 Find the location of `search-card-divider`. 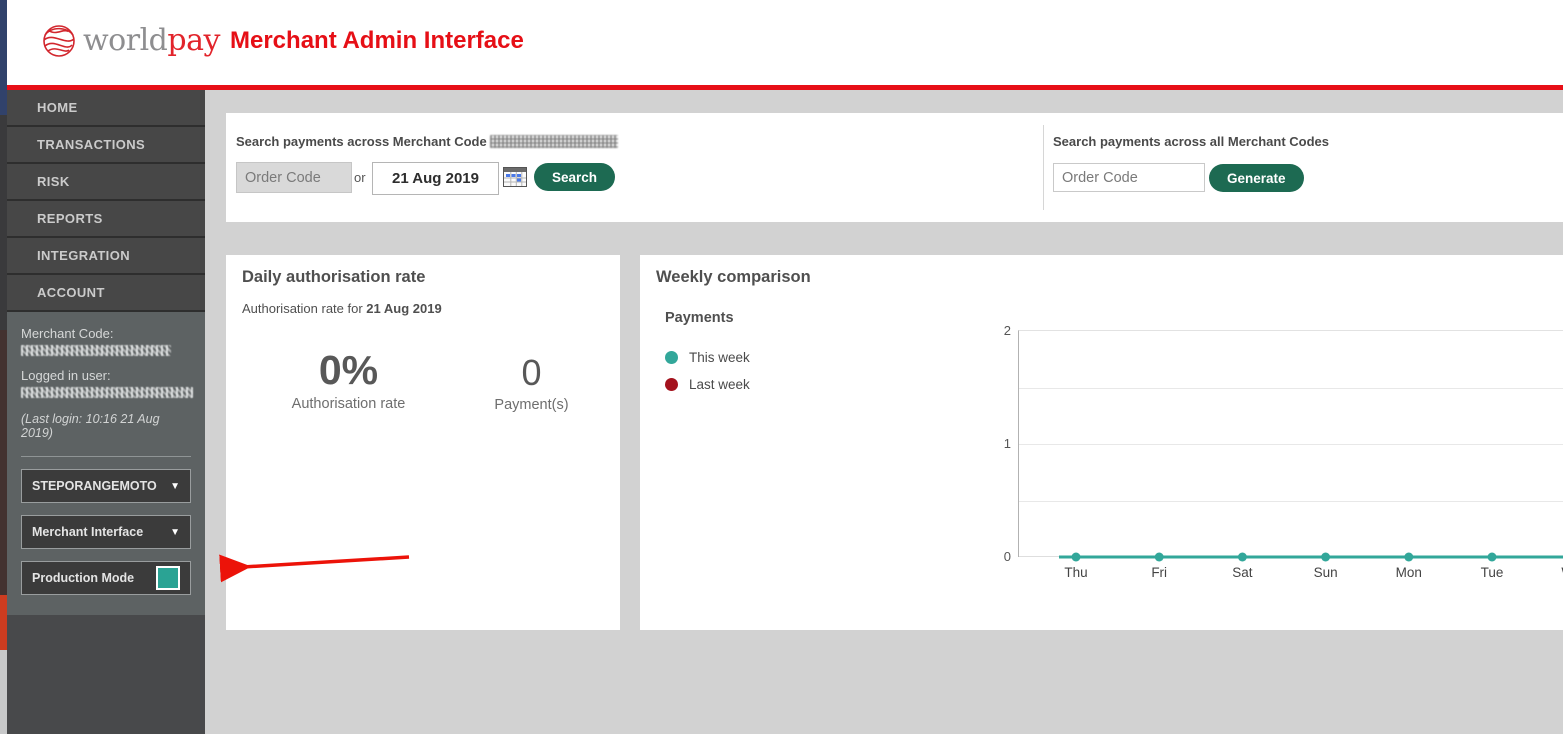

search-card-divider is located at coordinates (1043, 167).